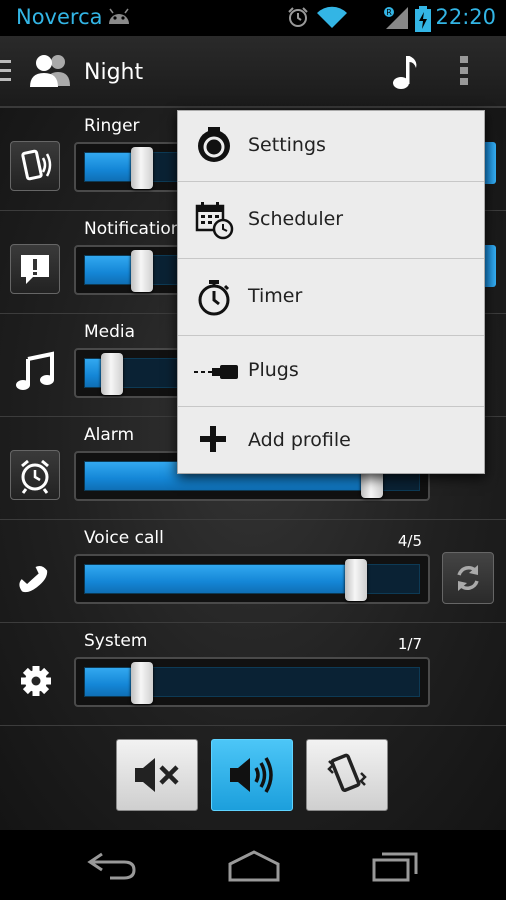  What do you see at coordinates (273, 370) in the screenshot?
I see `menu-item-label: Plugs` at bounding box center [273, 370].